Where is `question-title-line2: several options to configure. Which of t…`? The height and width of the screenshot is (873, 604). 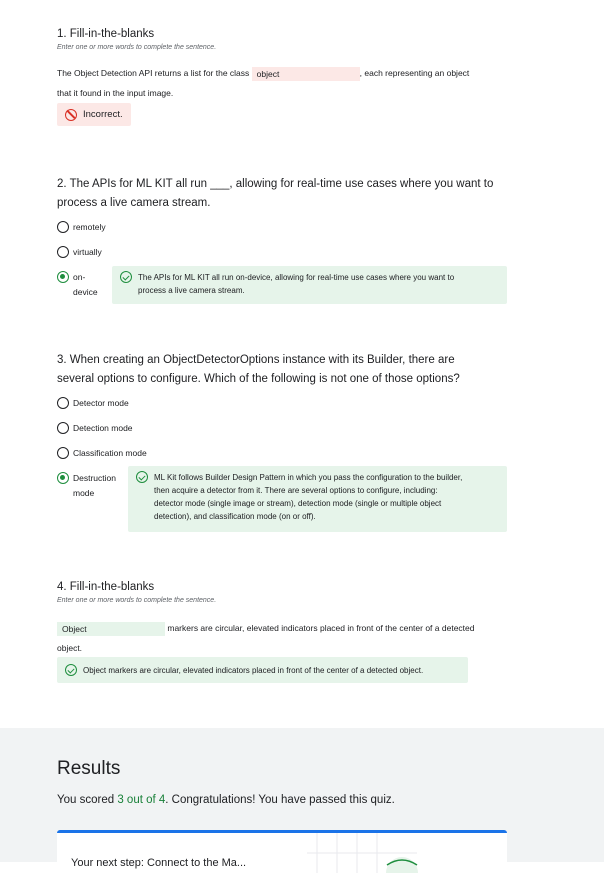 question-title-line2: several options to configure. Which of t… is located at coordinates (258, 379).